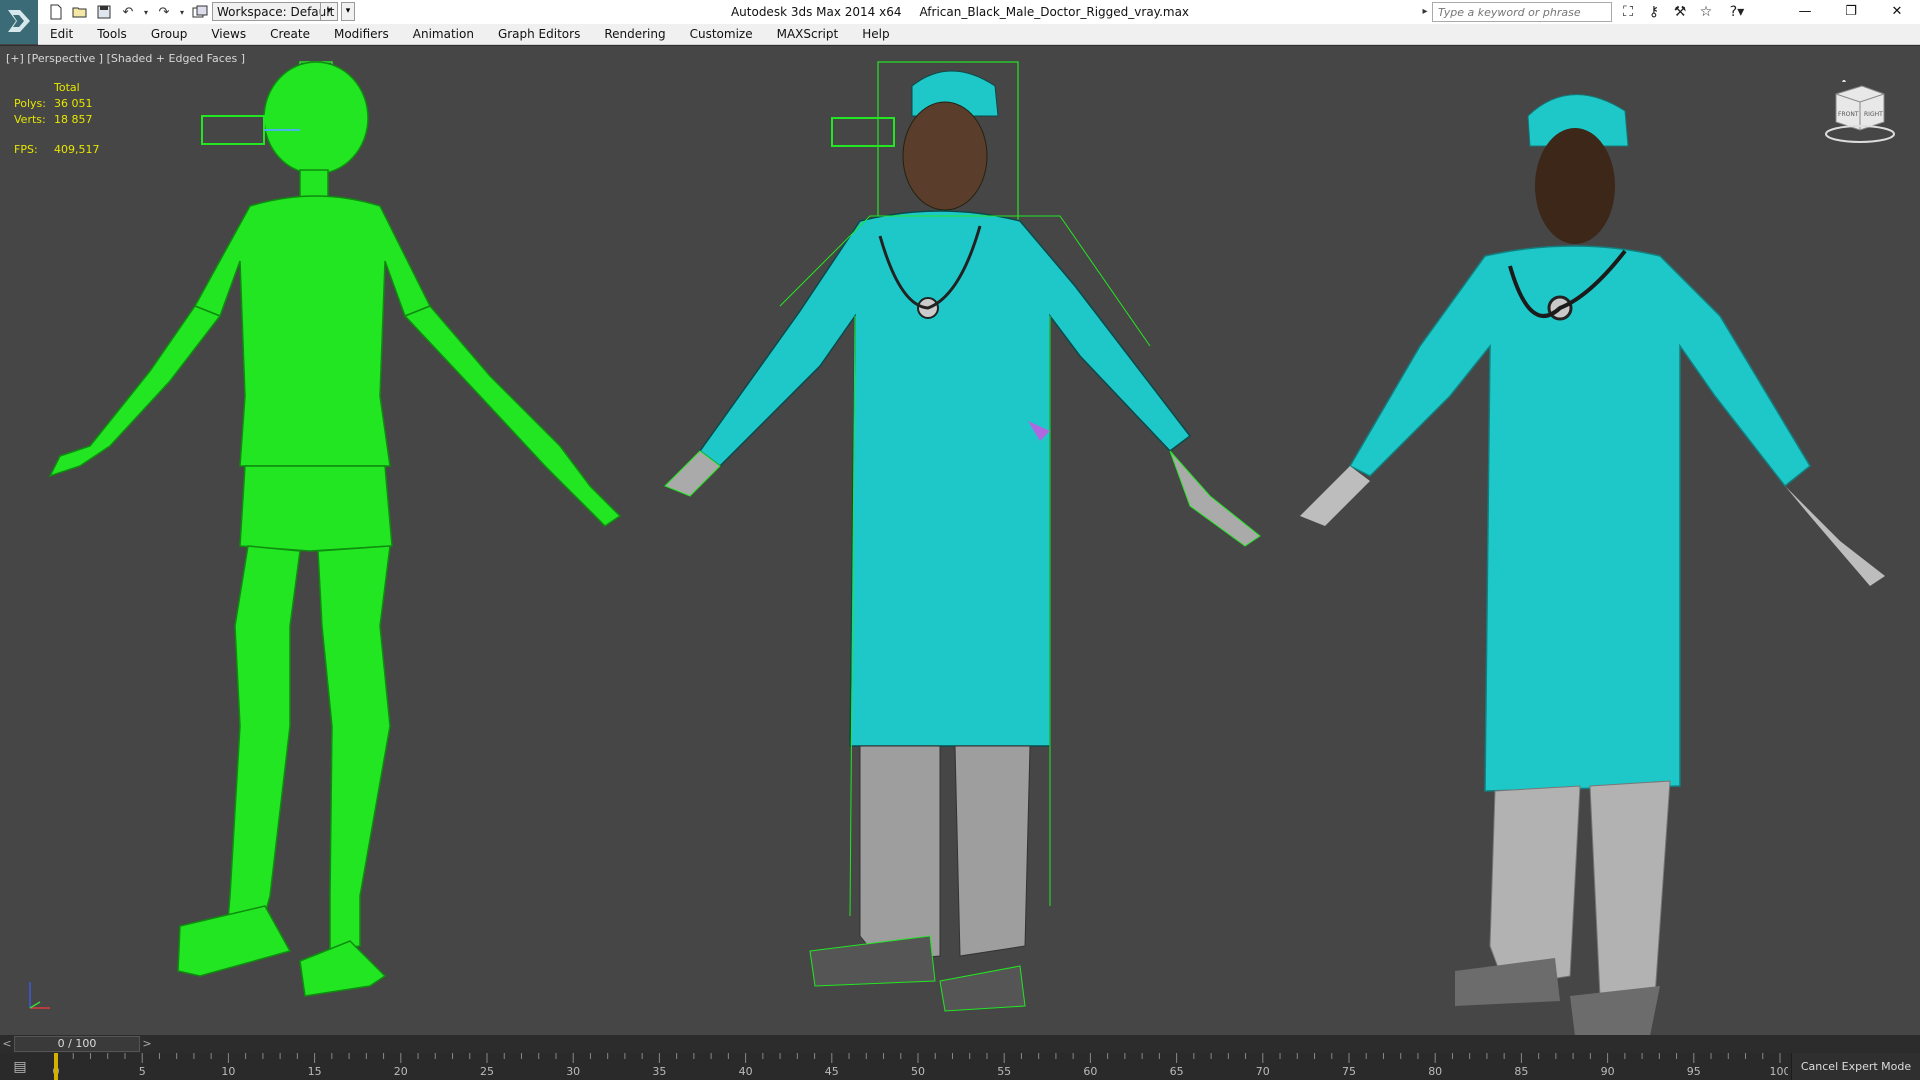 Image resolution: width=1920 pixels, height=1080 pixels. What do you see at coordinates (1004, 1071) in the screenshot?
I see `ruler-tick-label: 55` at bounding box center [1004, 1071].